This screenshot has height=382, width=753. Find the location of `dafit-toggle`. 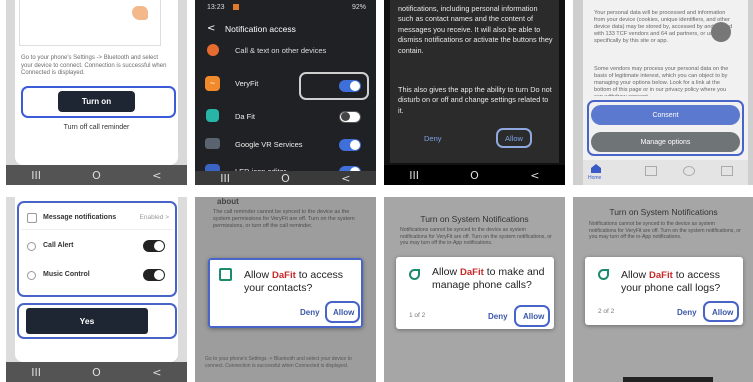

dafit-toggle is located at coordinates (350, 117).